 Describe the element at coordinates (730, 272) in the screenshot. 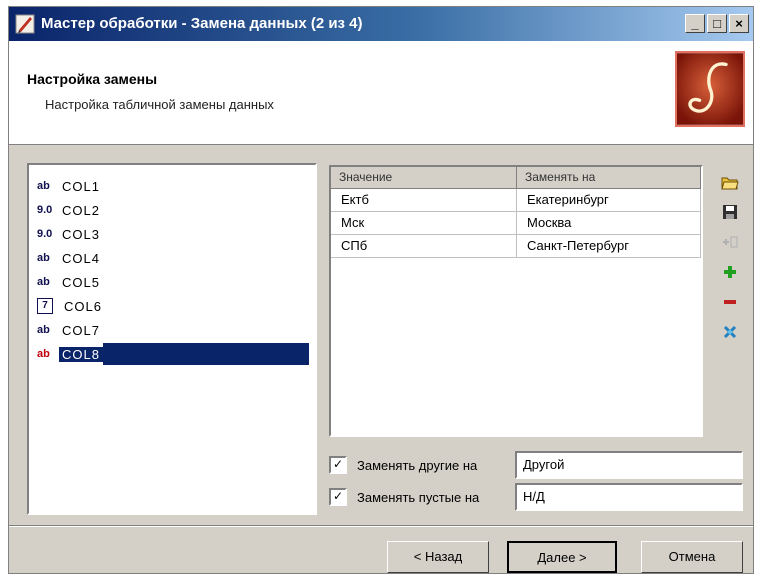

I see `add-icon` at that location.